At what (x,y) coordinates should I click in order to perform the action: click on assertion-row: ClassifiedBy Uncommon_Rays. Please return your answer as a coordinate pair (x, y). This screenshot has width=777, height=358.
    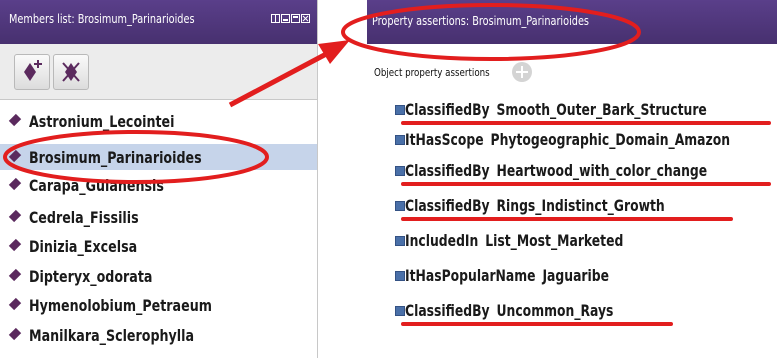
    Looking at the image, I should click on (572, 310).